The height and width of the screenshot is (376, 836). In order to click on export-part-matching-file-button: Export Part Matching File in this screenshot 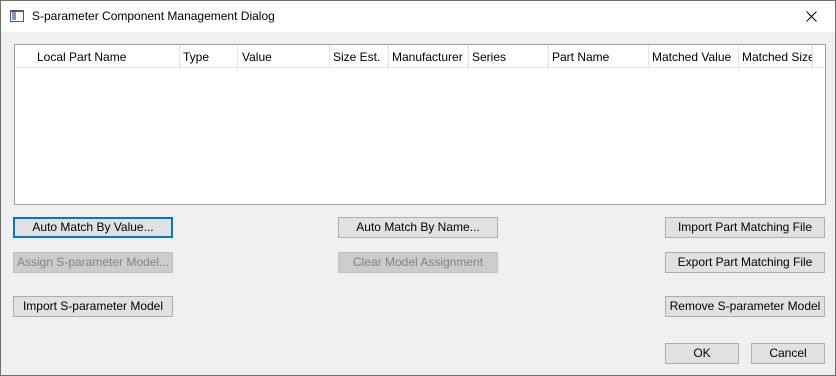, I will do `click(745, 262)`.